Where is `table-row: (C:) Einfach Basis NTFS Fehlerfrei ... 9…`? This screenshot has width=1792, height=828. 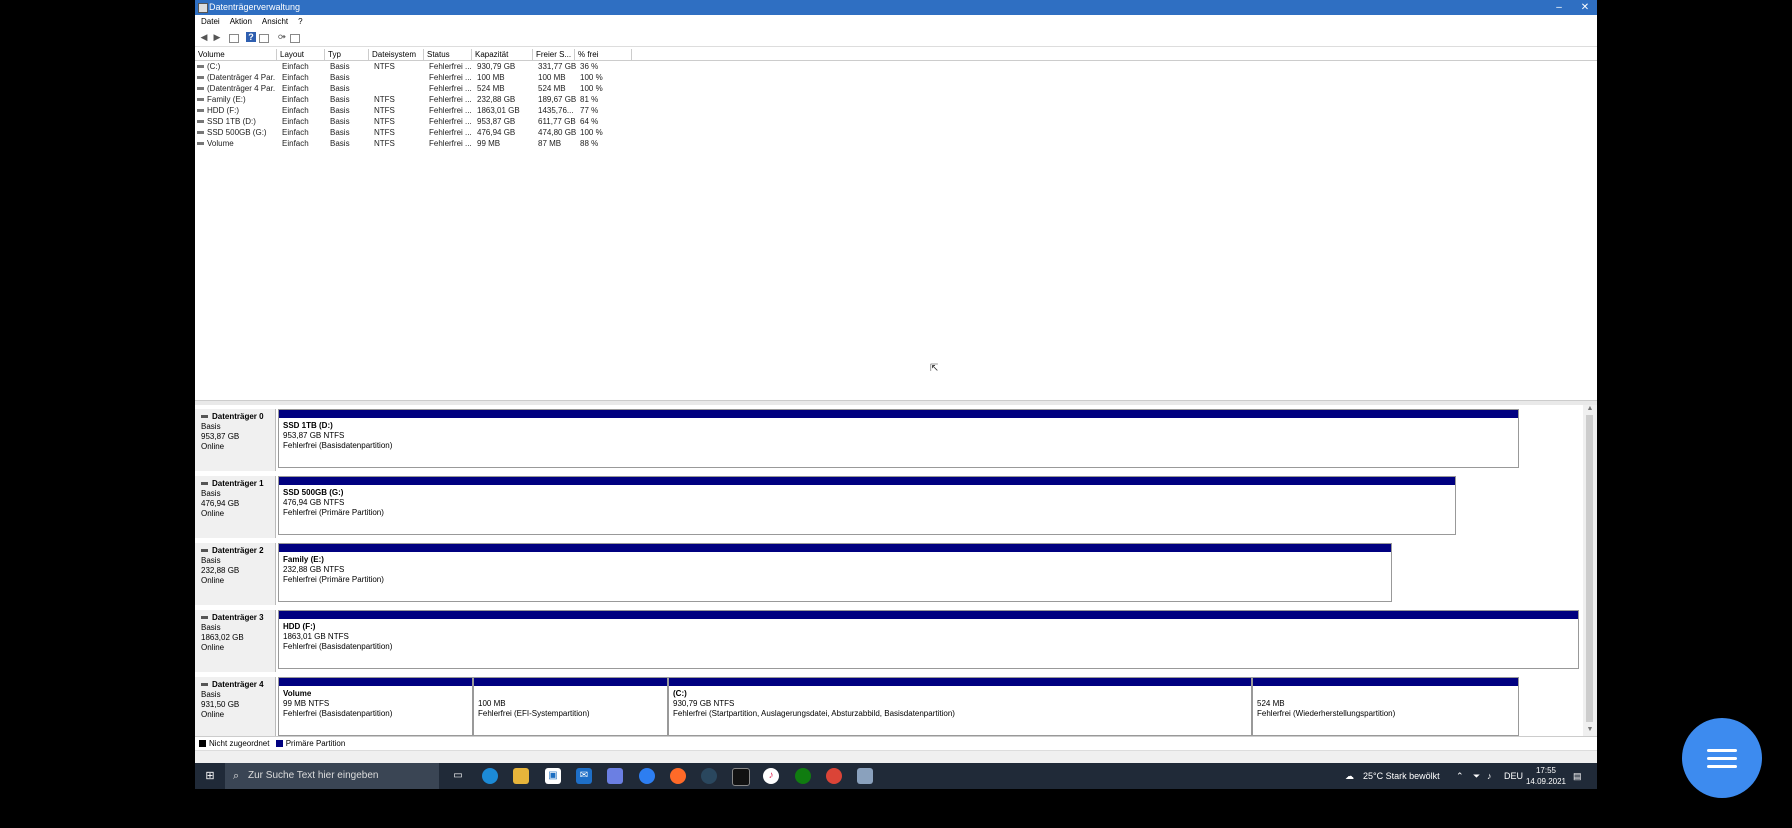 table-row: (C:) Einfach Basis NTFS Fehlerfrei ... 9… is located at coordinates (896, 66).